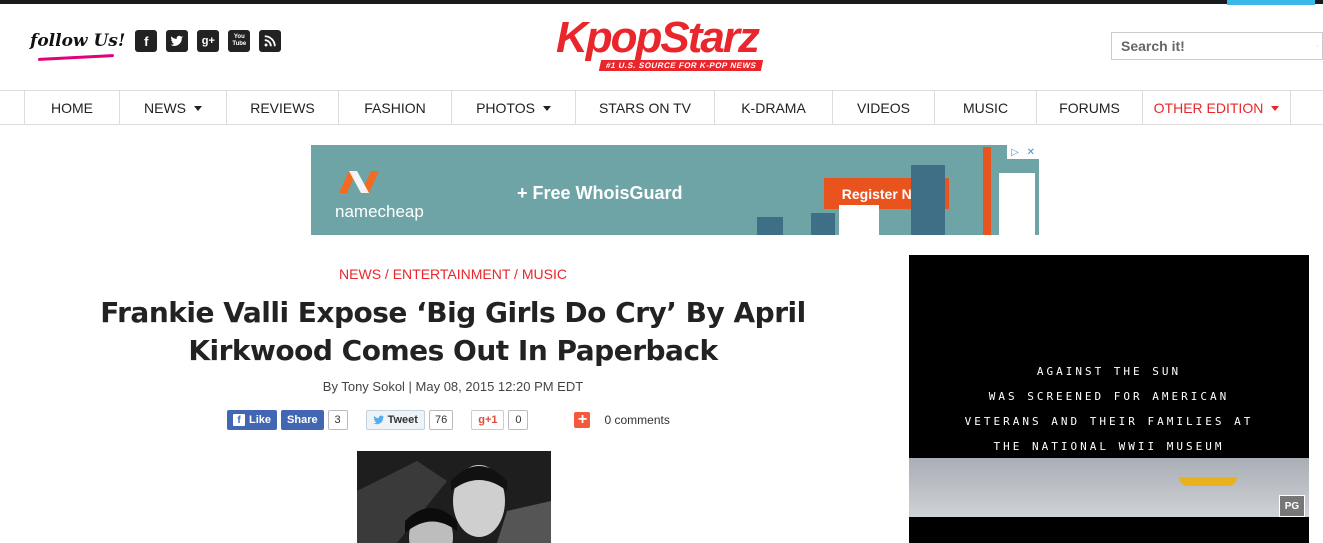 This screenshot has height=543, width=1323. What do you see at coordinates (302, 420) in the screenshot?
I see `facebook-share-button: Share` at bounding box center [302, 420].